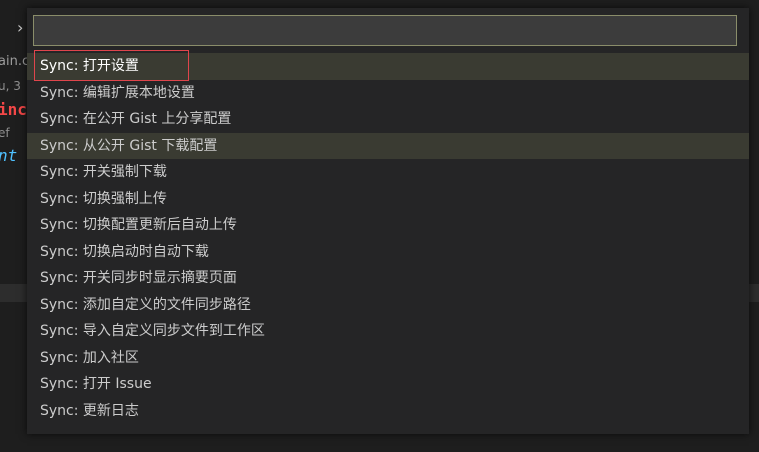 Image resolution: width=759 pixels, height=452 pixels. Describe the element at coordinates (145, 304) in the screenshot. I see `command-item-label: Sync: 添加自定义的文件同步路径` at that location.